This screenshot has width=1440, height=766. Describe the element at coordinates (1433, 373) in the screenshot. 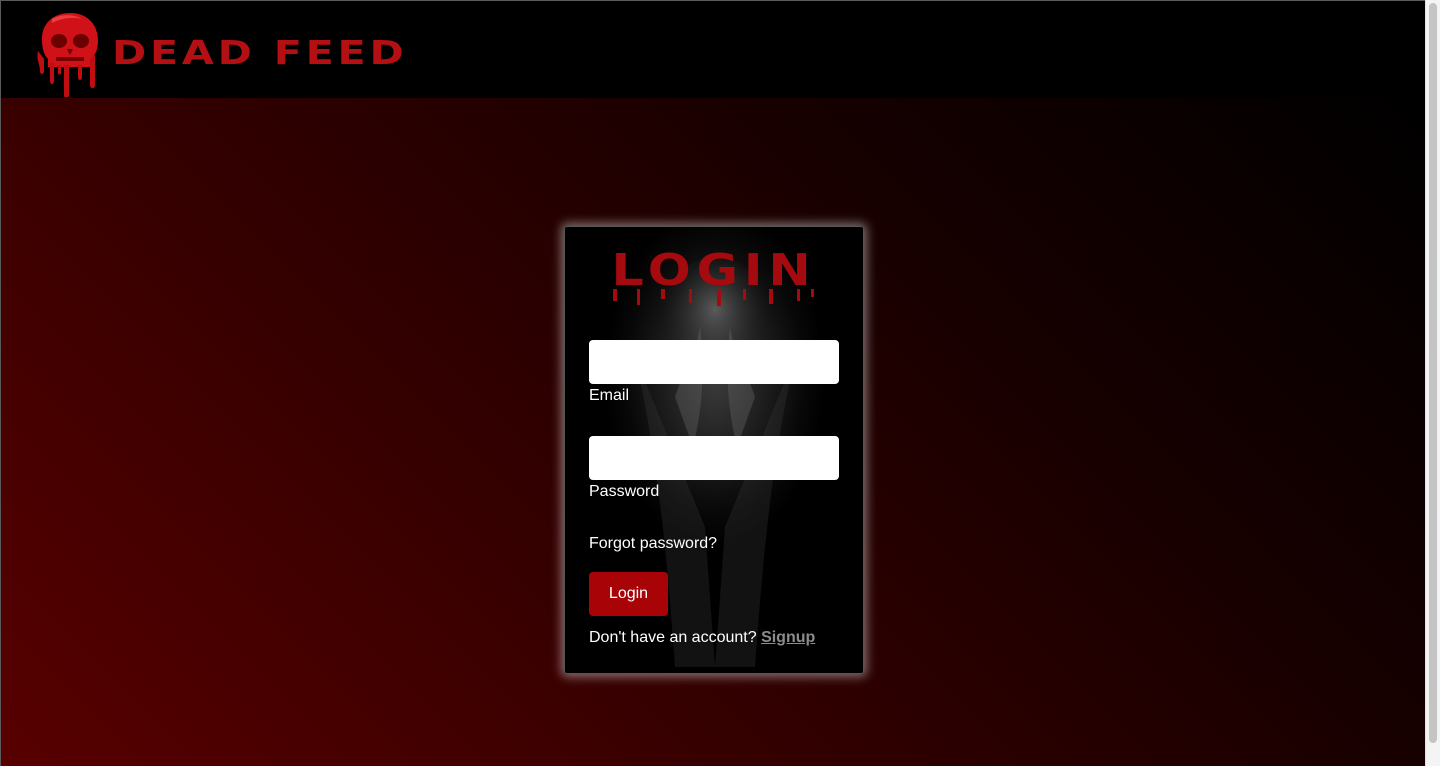

I see `scrollbar-thumb` at that location.